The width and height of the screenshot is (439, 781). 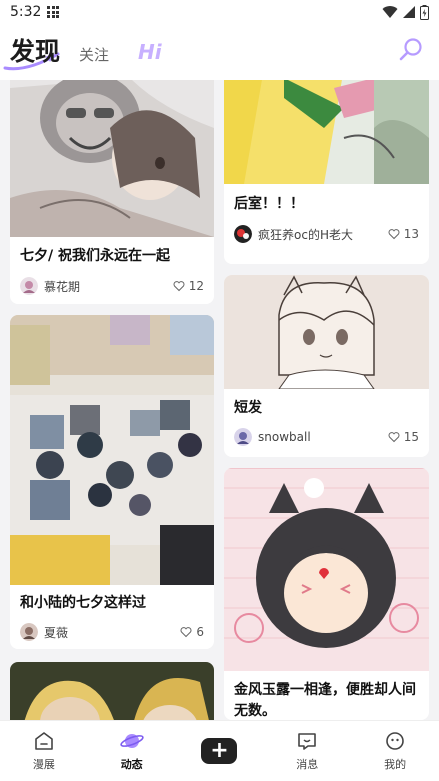 What do you see at coordinates (219, 52) in the screenshot?
I see `top-tabs: 发现 关注 Hi` at bounding box center [219, 52].